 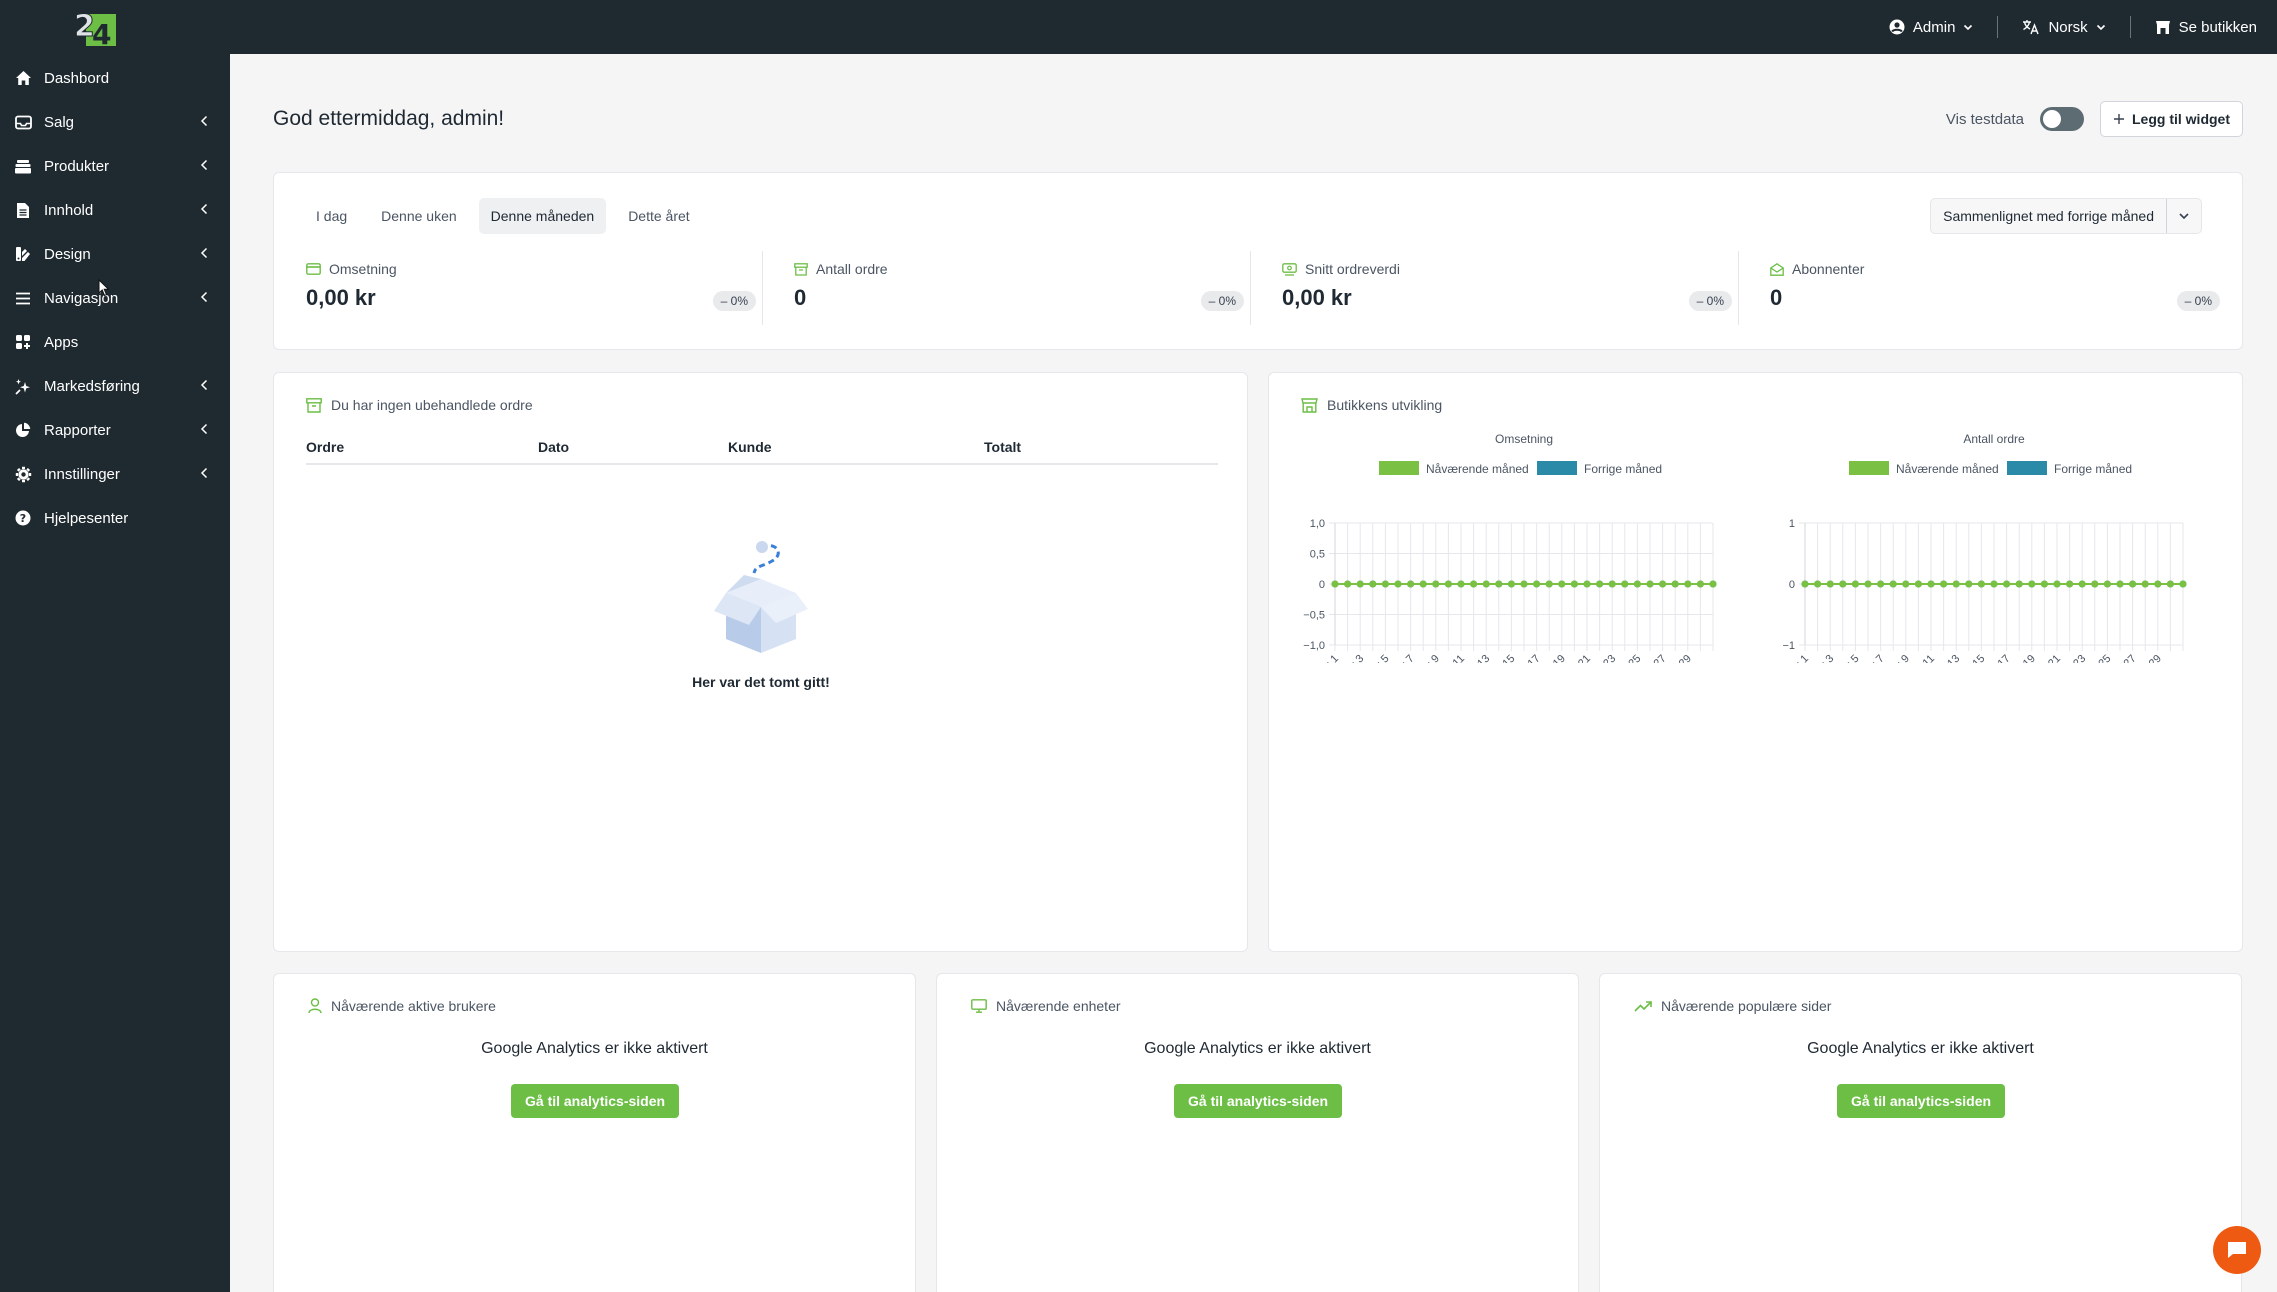 What do you see at coordinates (1317, 524) in the screenshot?
I see `y-tick-label: 1,0` at bounding box center [1317, 524].